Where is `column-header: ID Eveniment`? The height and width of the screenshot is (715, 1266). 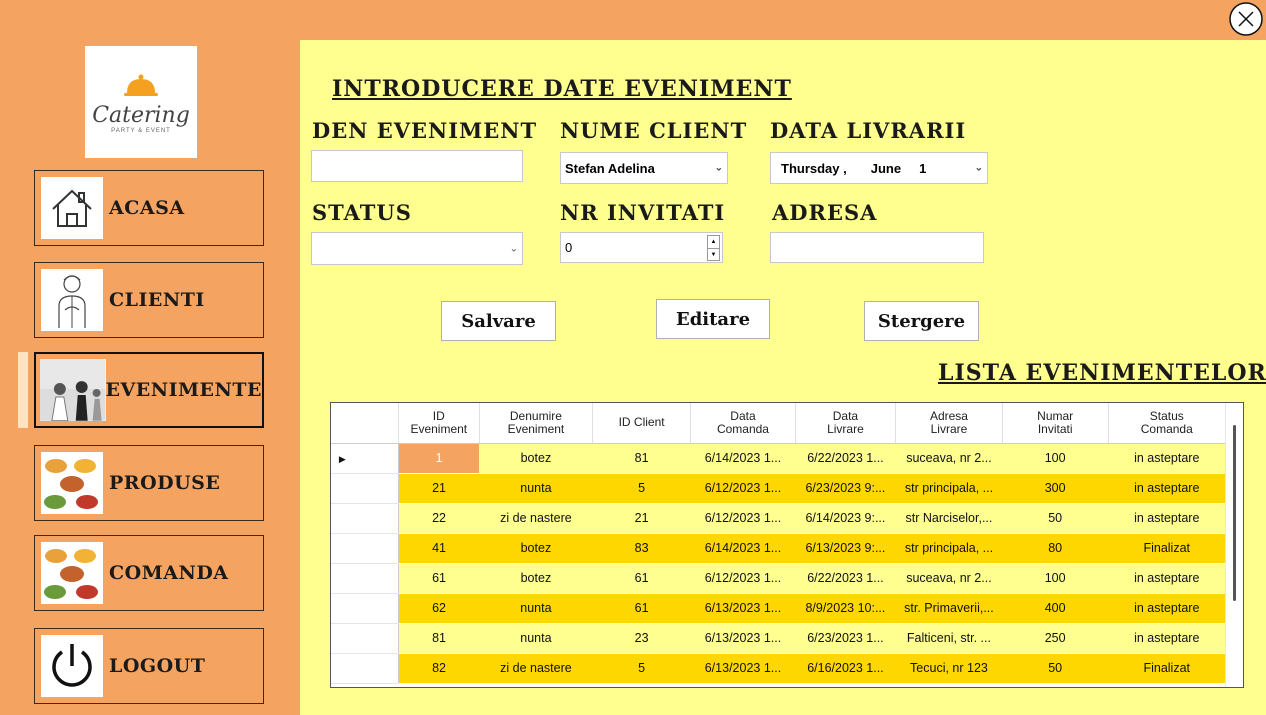 column-header: ID Eveniment is located at coordinates (439, 423).